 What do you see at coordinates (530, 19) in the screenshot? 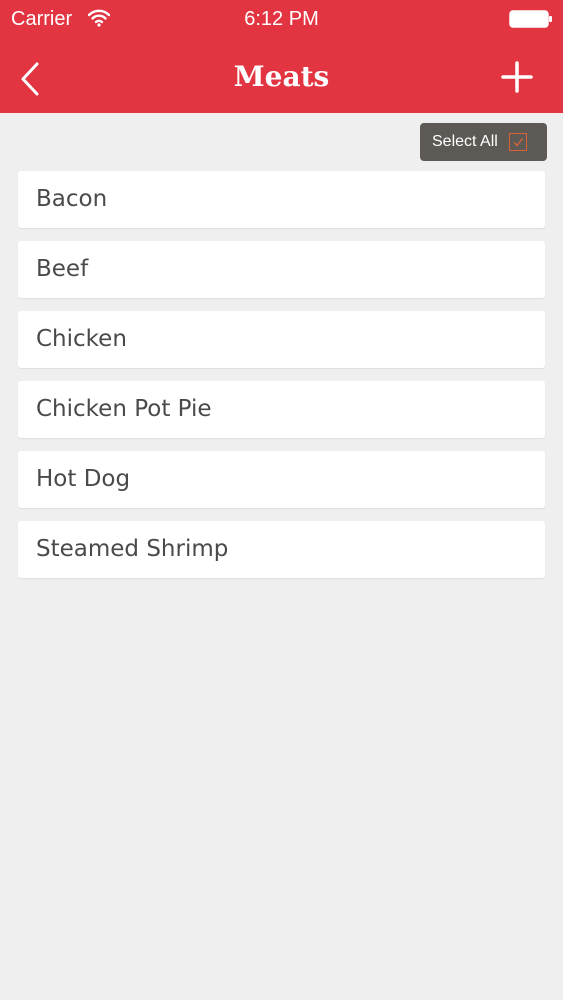
I see `battery-icon` at bounding box center [530, 19].